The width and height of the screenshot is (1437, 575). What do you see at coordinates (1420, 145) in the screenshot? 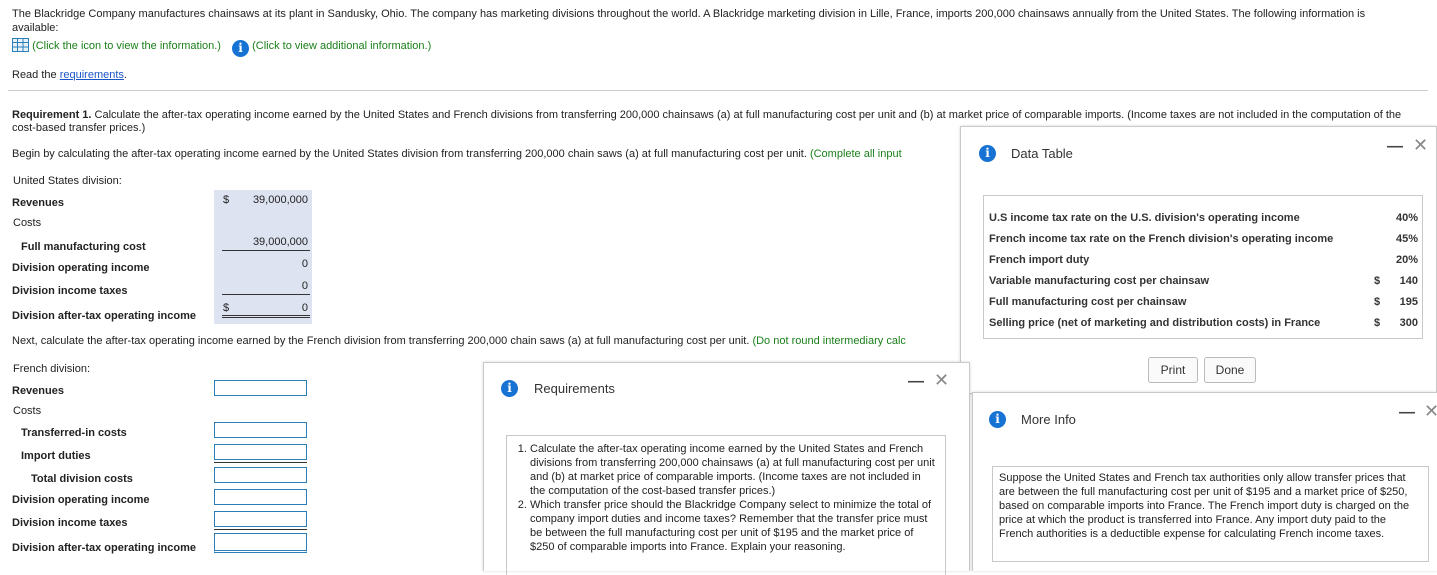
I see `data-table-close-button: ✕` at bounding box center [1420, 145].